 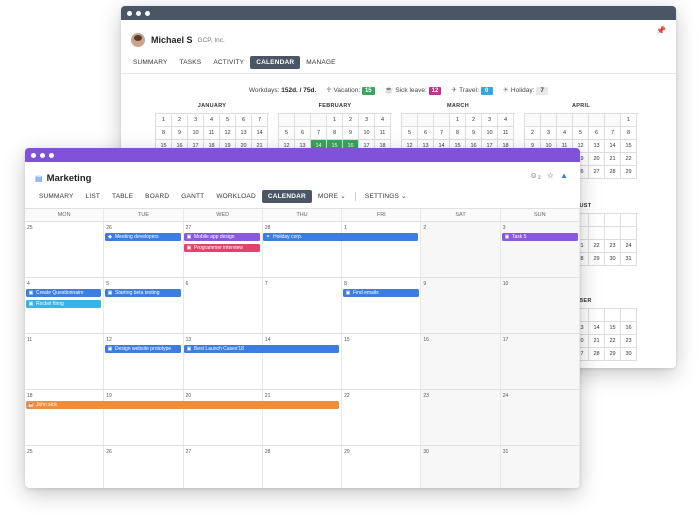 I want to click on day-cell: 14, so click(x=303, y=361).